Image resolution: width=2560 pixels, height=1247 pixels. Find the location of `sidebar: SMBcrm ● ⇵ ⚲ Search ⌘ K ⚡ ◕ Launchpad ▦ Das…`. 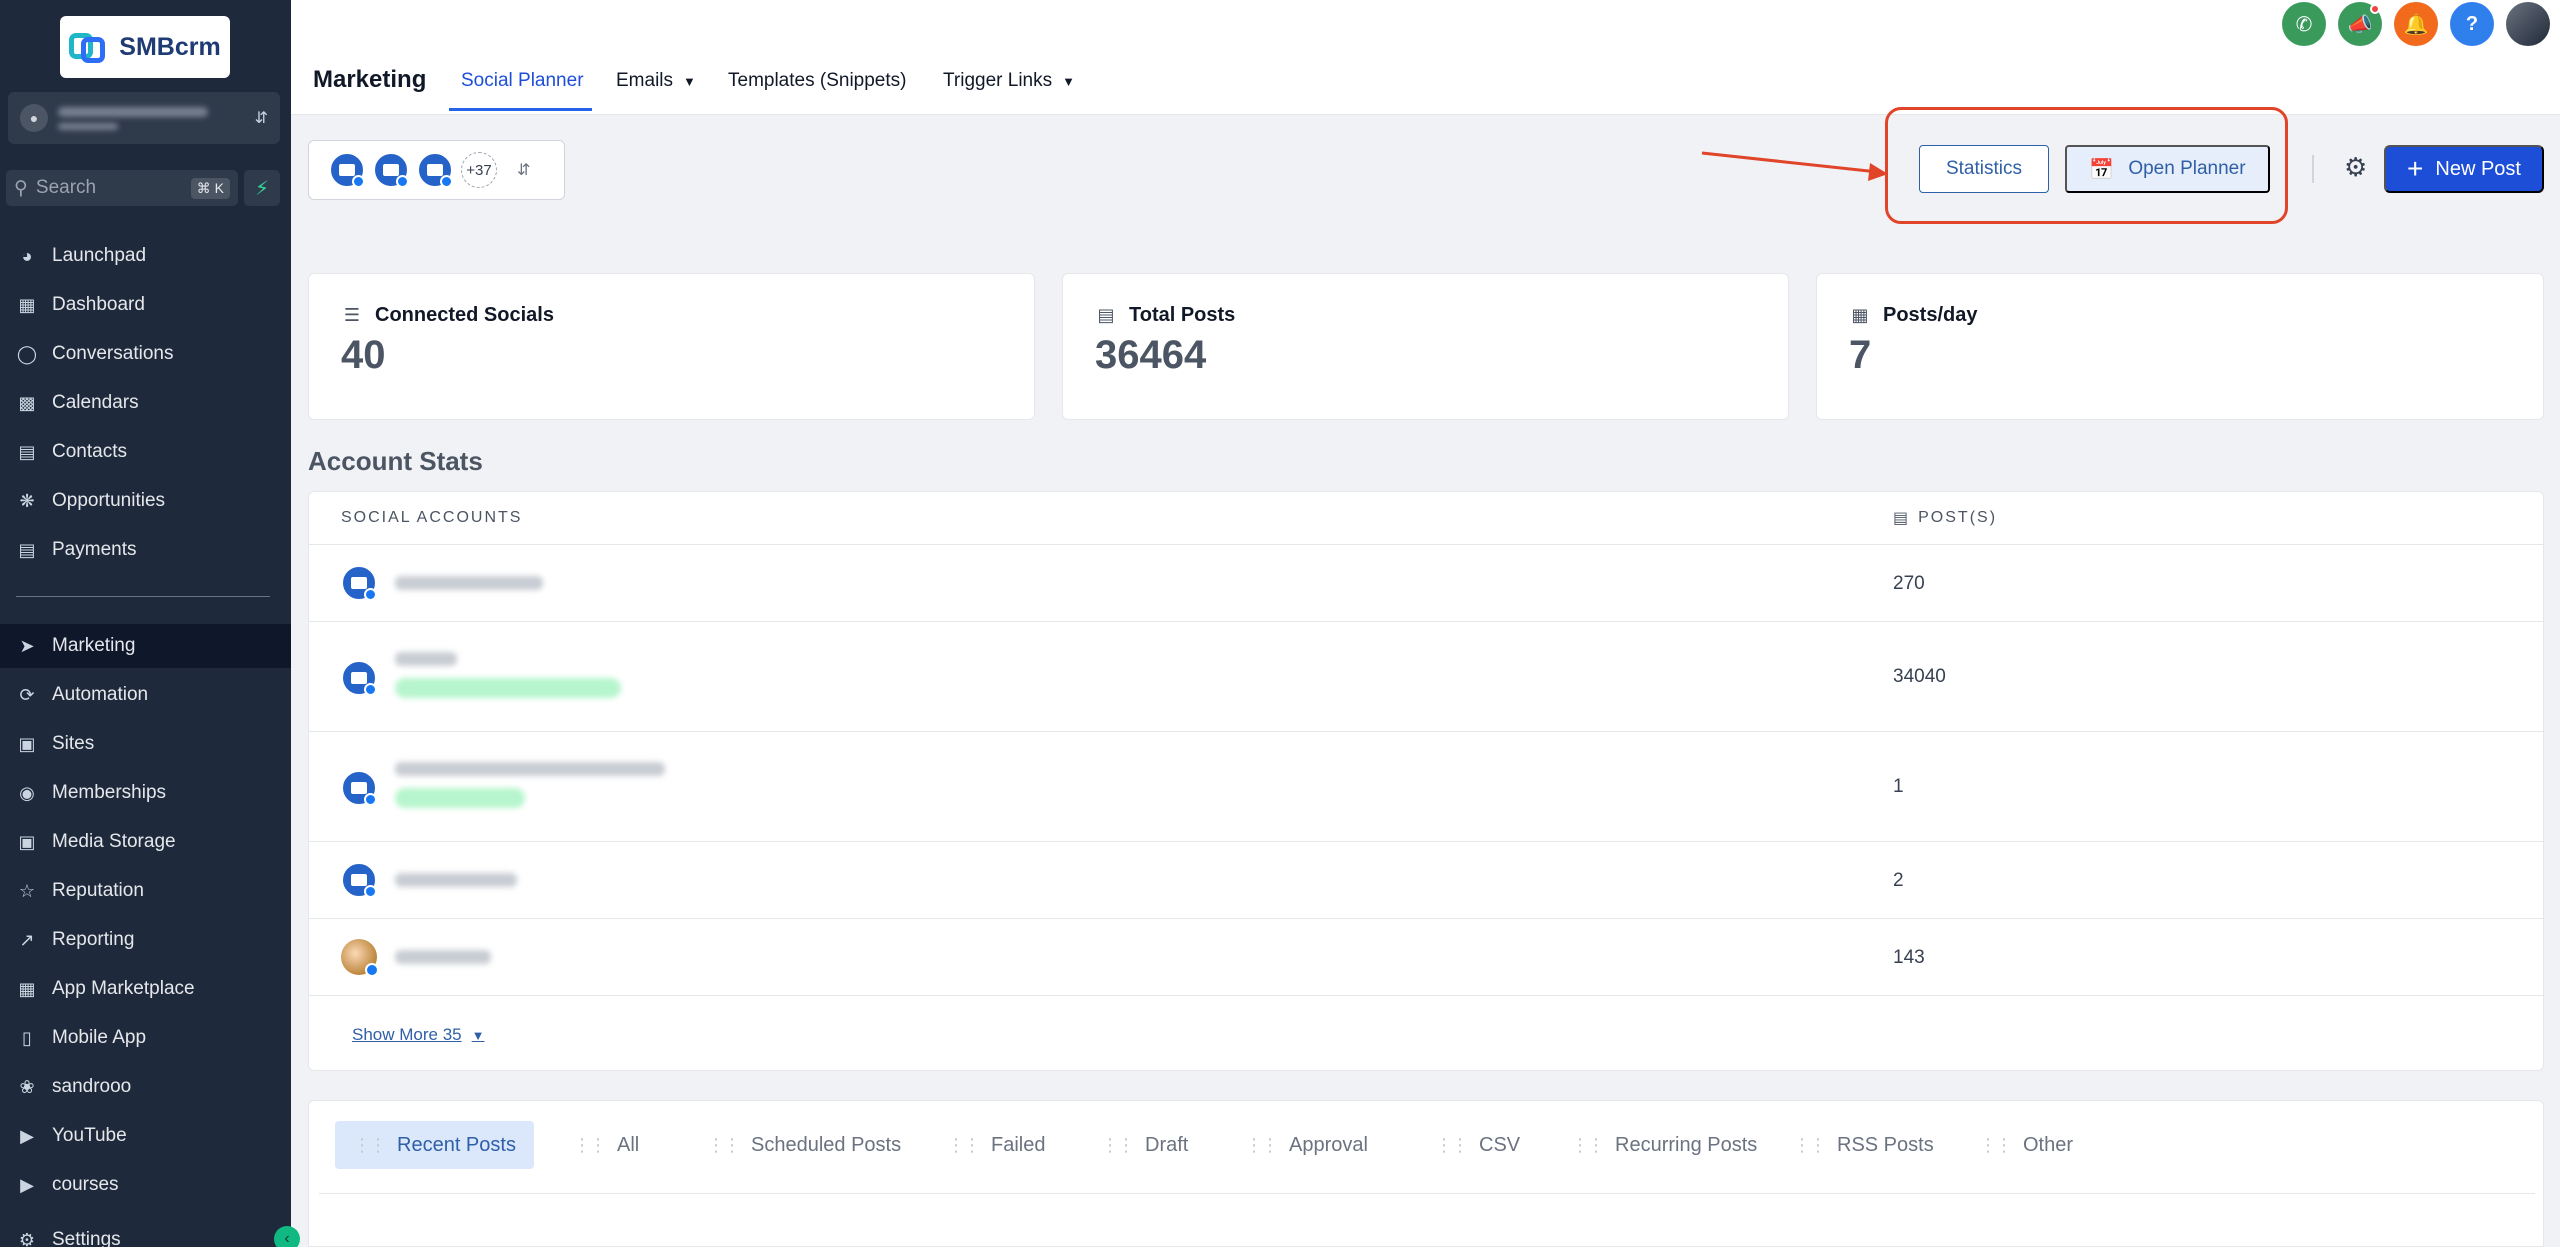

sidebar: SMBcrm ● ⇵ ⚲ Search ⌘ K ⚡ ◕ Launchpad ▦ Das… is located at coordinates (150, 623).